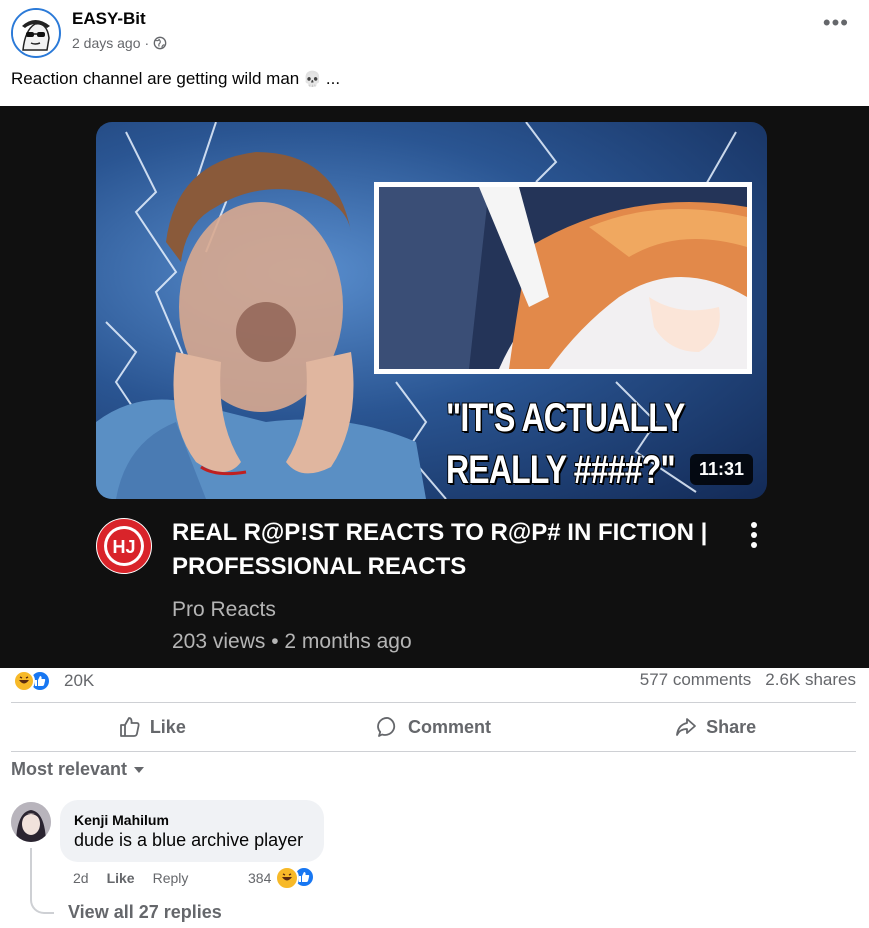 This screenshot has width=869, height=928. Describe the element at coordinates (260, 878) in the screenshot. I see `comment-react-count: 384` at that location.